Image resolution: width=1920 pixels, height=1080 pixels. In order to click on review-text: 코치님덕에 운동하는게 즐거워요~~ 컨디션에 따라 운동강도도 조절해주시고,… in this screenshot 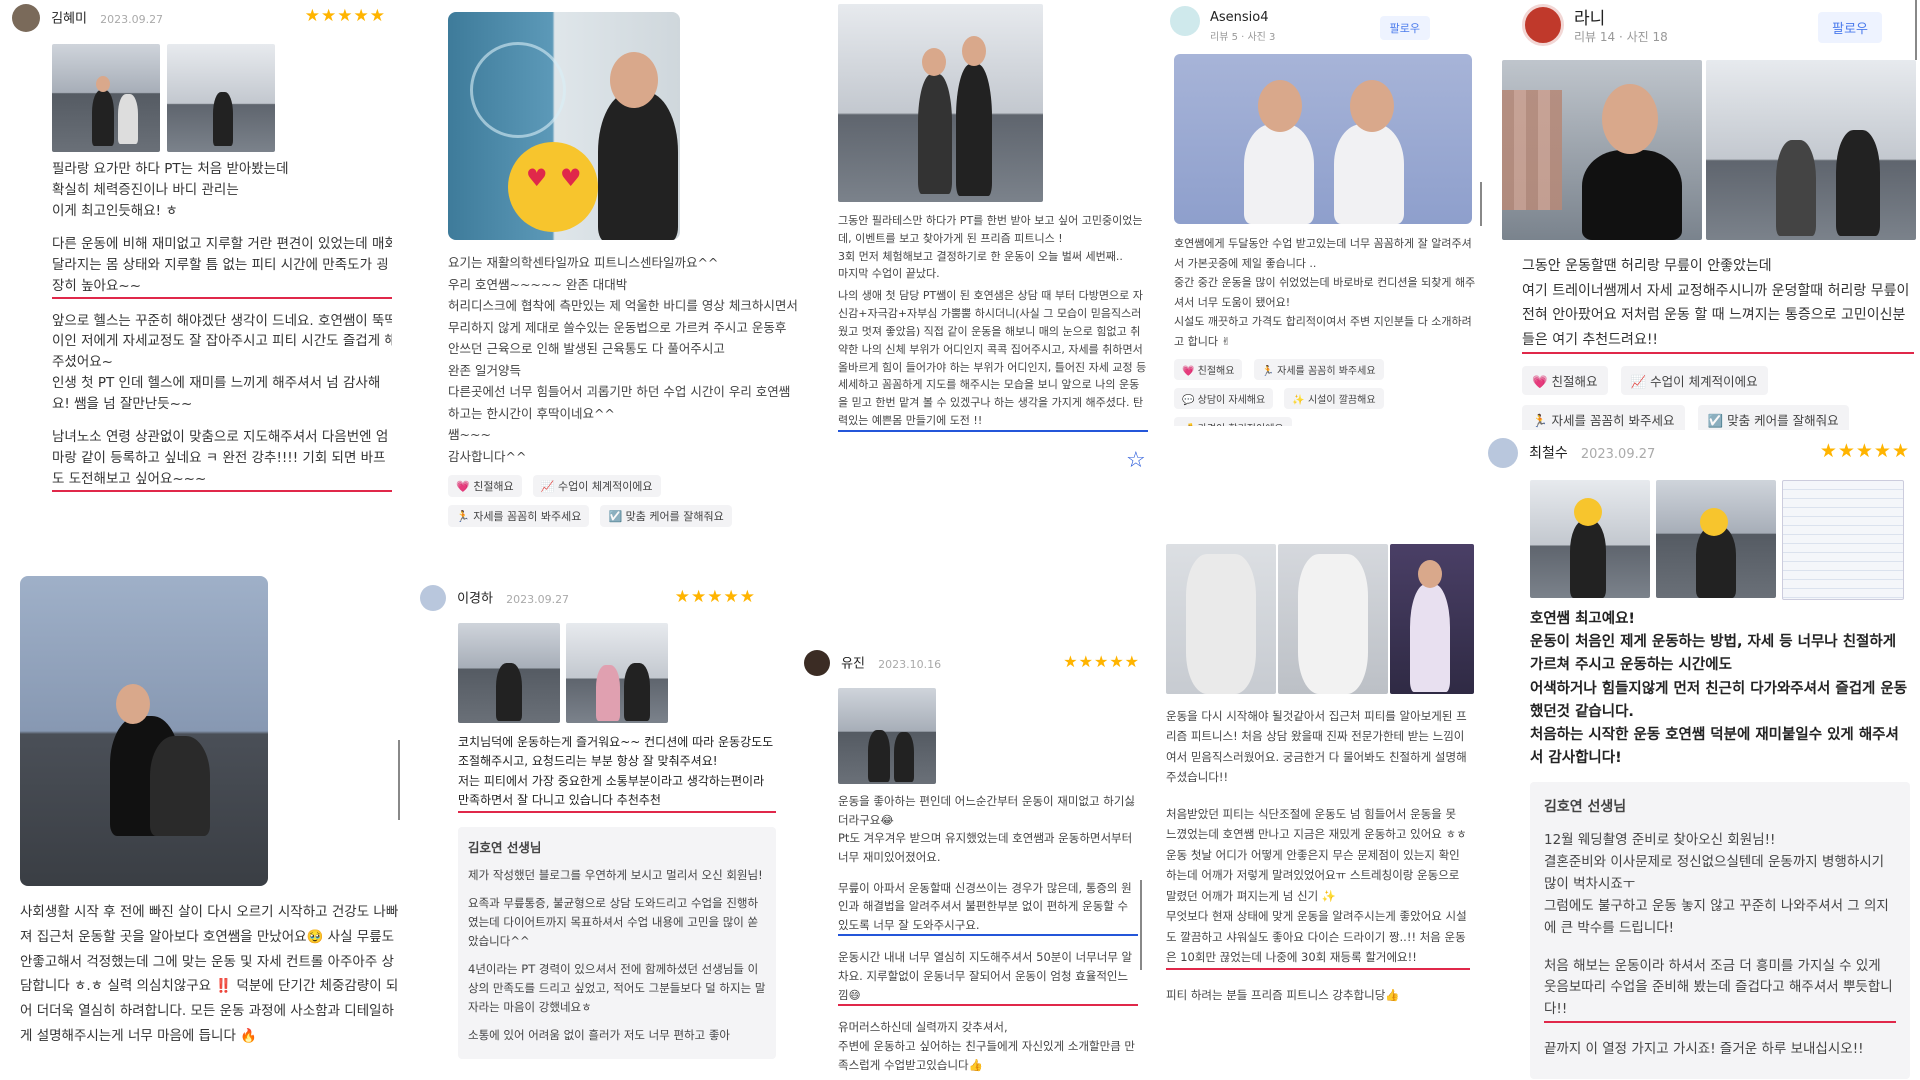, I will do `click(617, 773)`.